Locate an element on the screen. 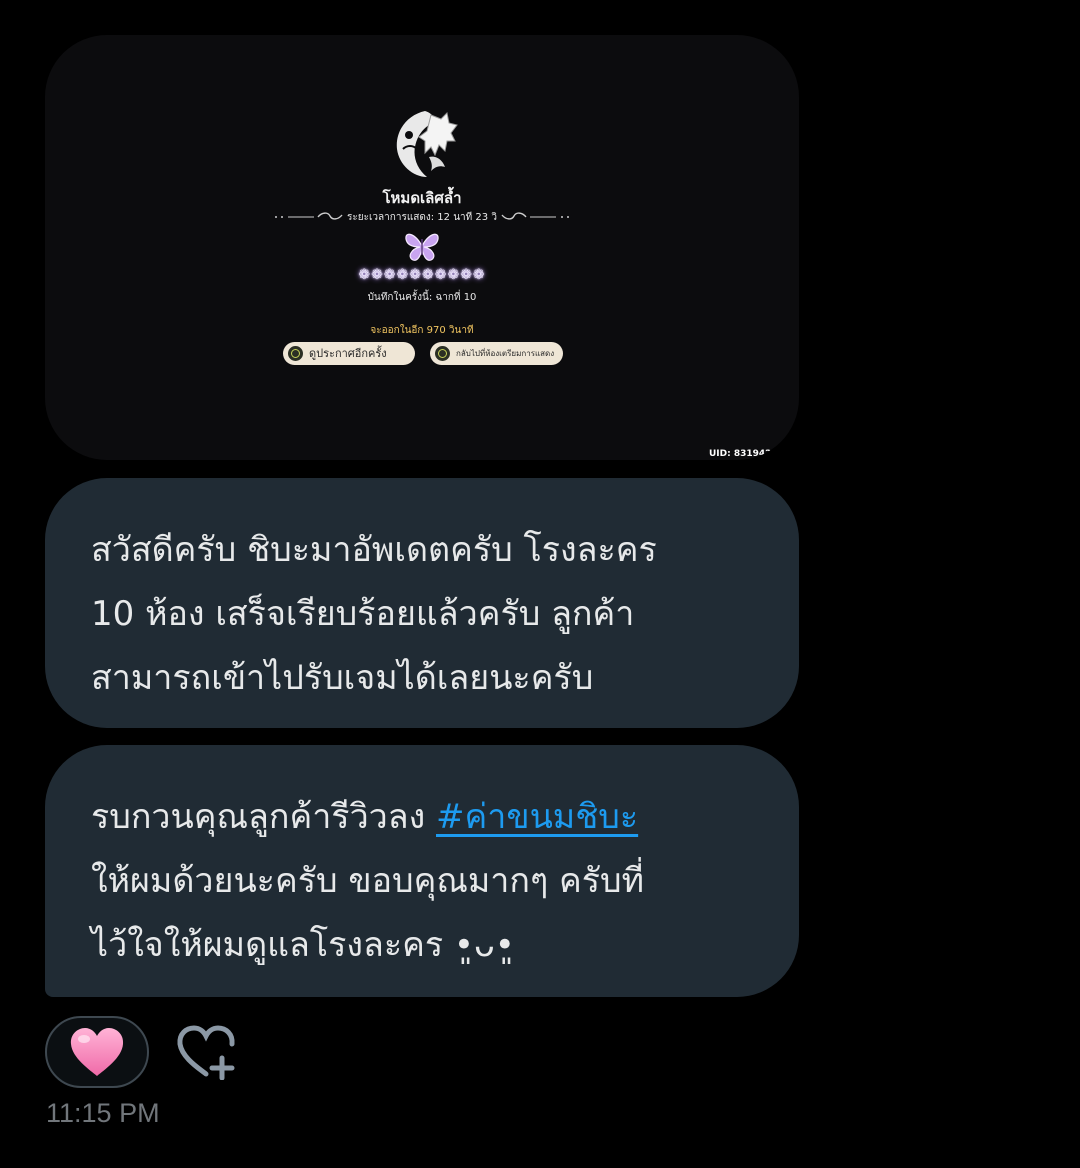 This screenshot has width=1080, height=1168. message-line: สามารถเข้าไปรับเจมได้เลยนะครับ is located at coordinates (342, 678).